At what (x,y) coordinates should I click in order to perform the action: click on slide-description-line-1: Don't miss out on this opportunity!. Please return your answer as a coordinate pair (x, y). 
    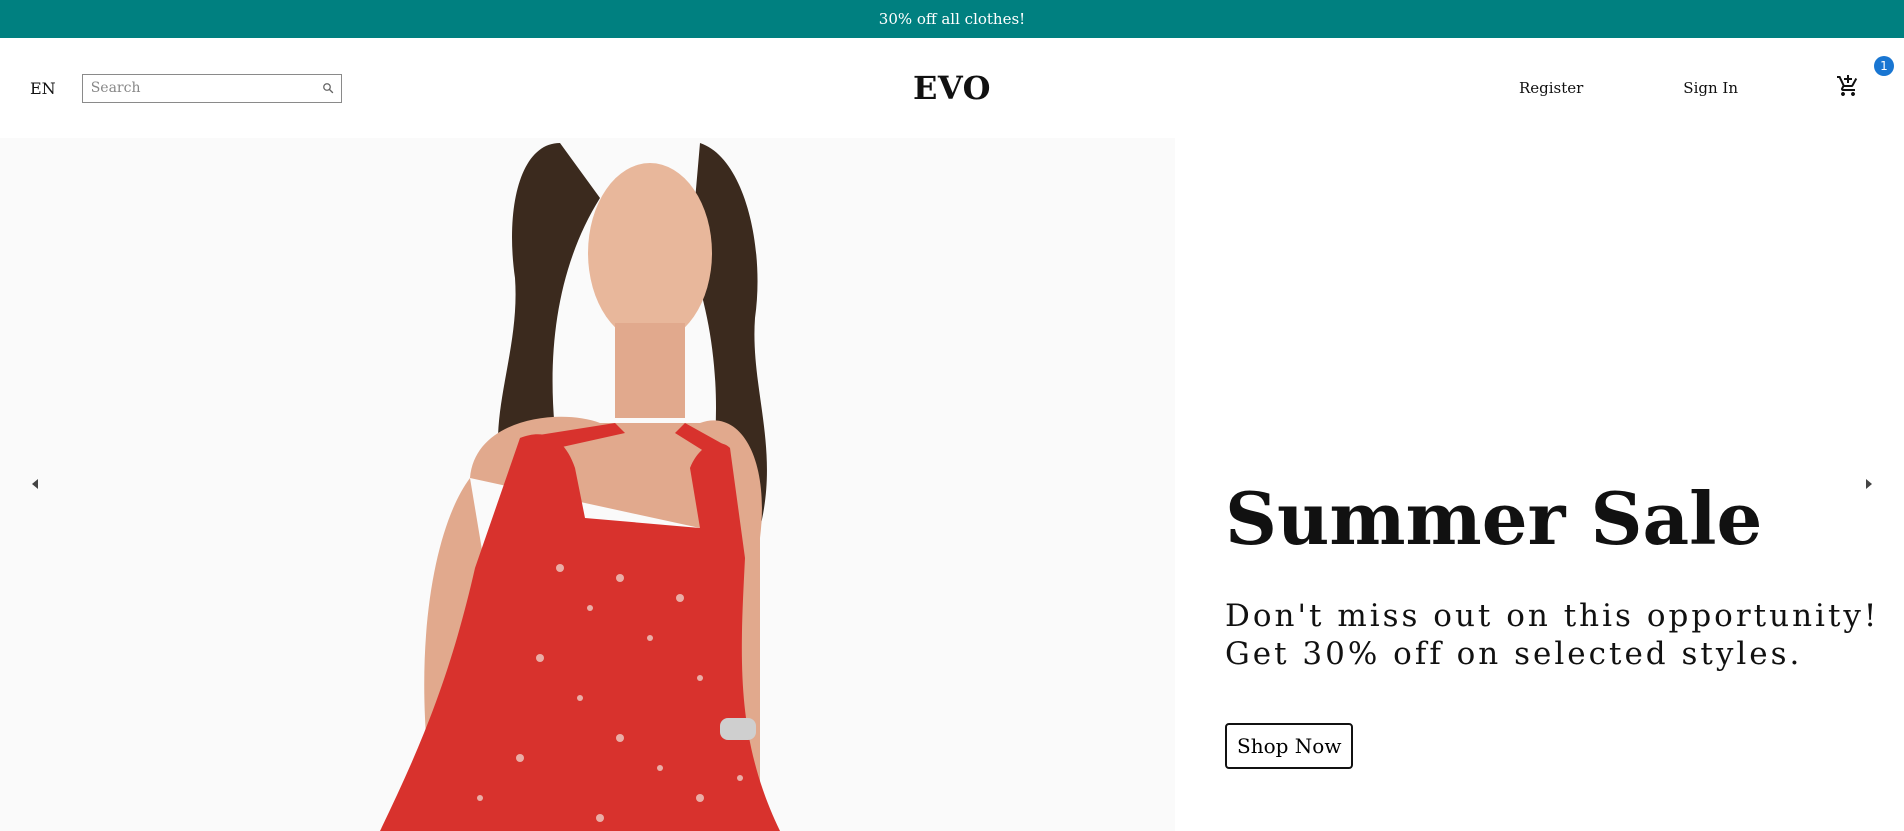
    Looking at the image, I should click on (1552, 616).